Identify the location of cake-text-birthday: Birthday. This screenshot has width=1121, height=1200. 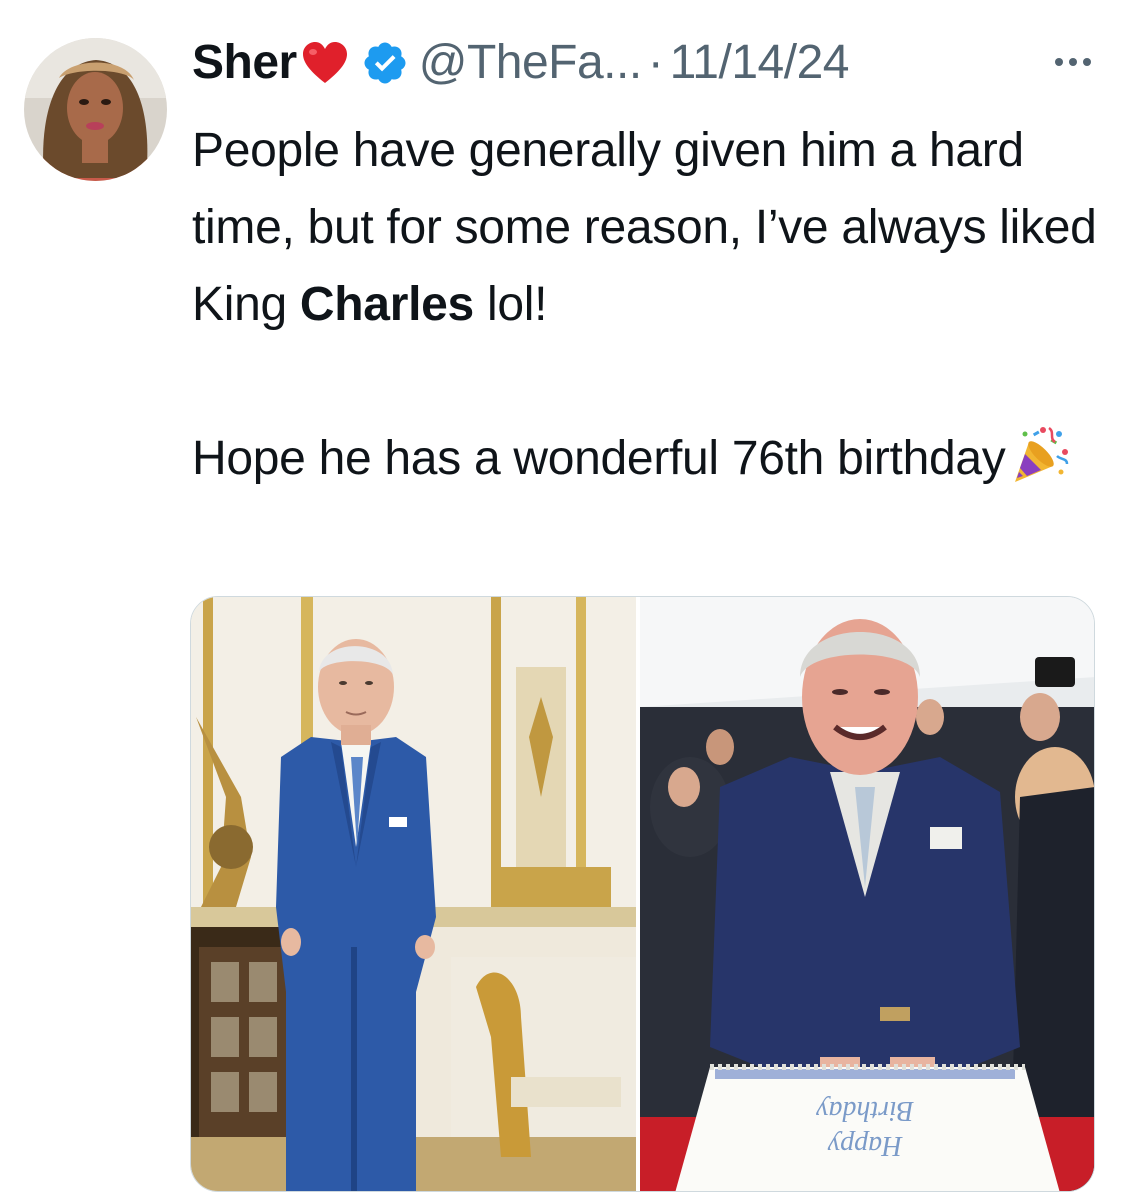
(864, 1110).